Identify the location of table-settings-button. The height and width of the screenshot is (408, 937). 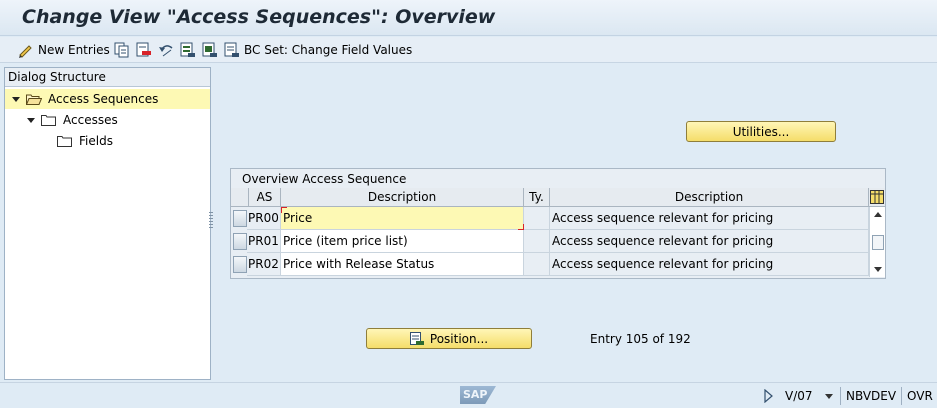
(877, 197).